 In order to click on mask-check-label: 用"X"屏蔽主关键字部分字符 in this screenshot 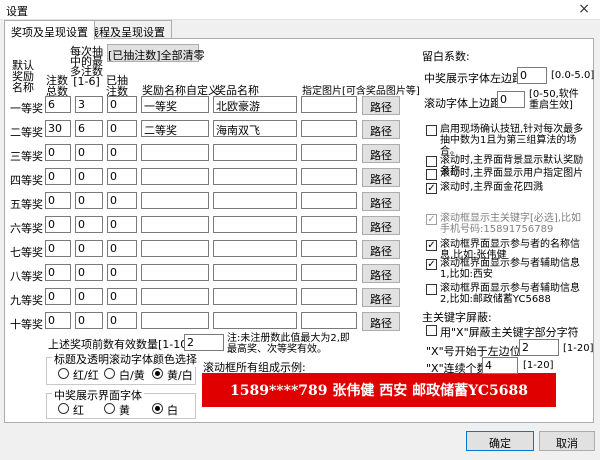, I will do `click(509, 332)`.